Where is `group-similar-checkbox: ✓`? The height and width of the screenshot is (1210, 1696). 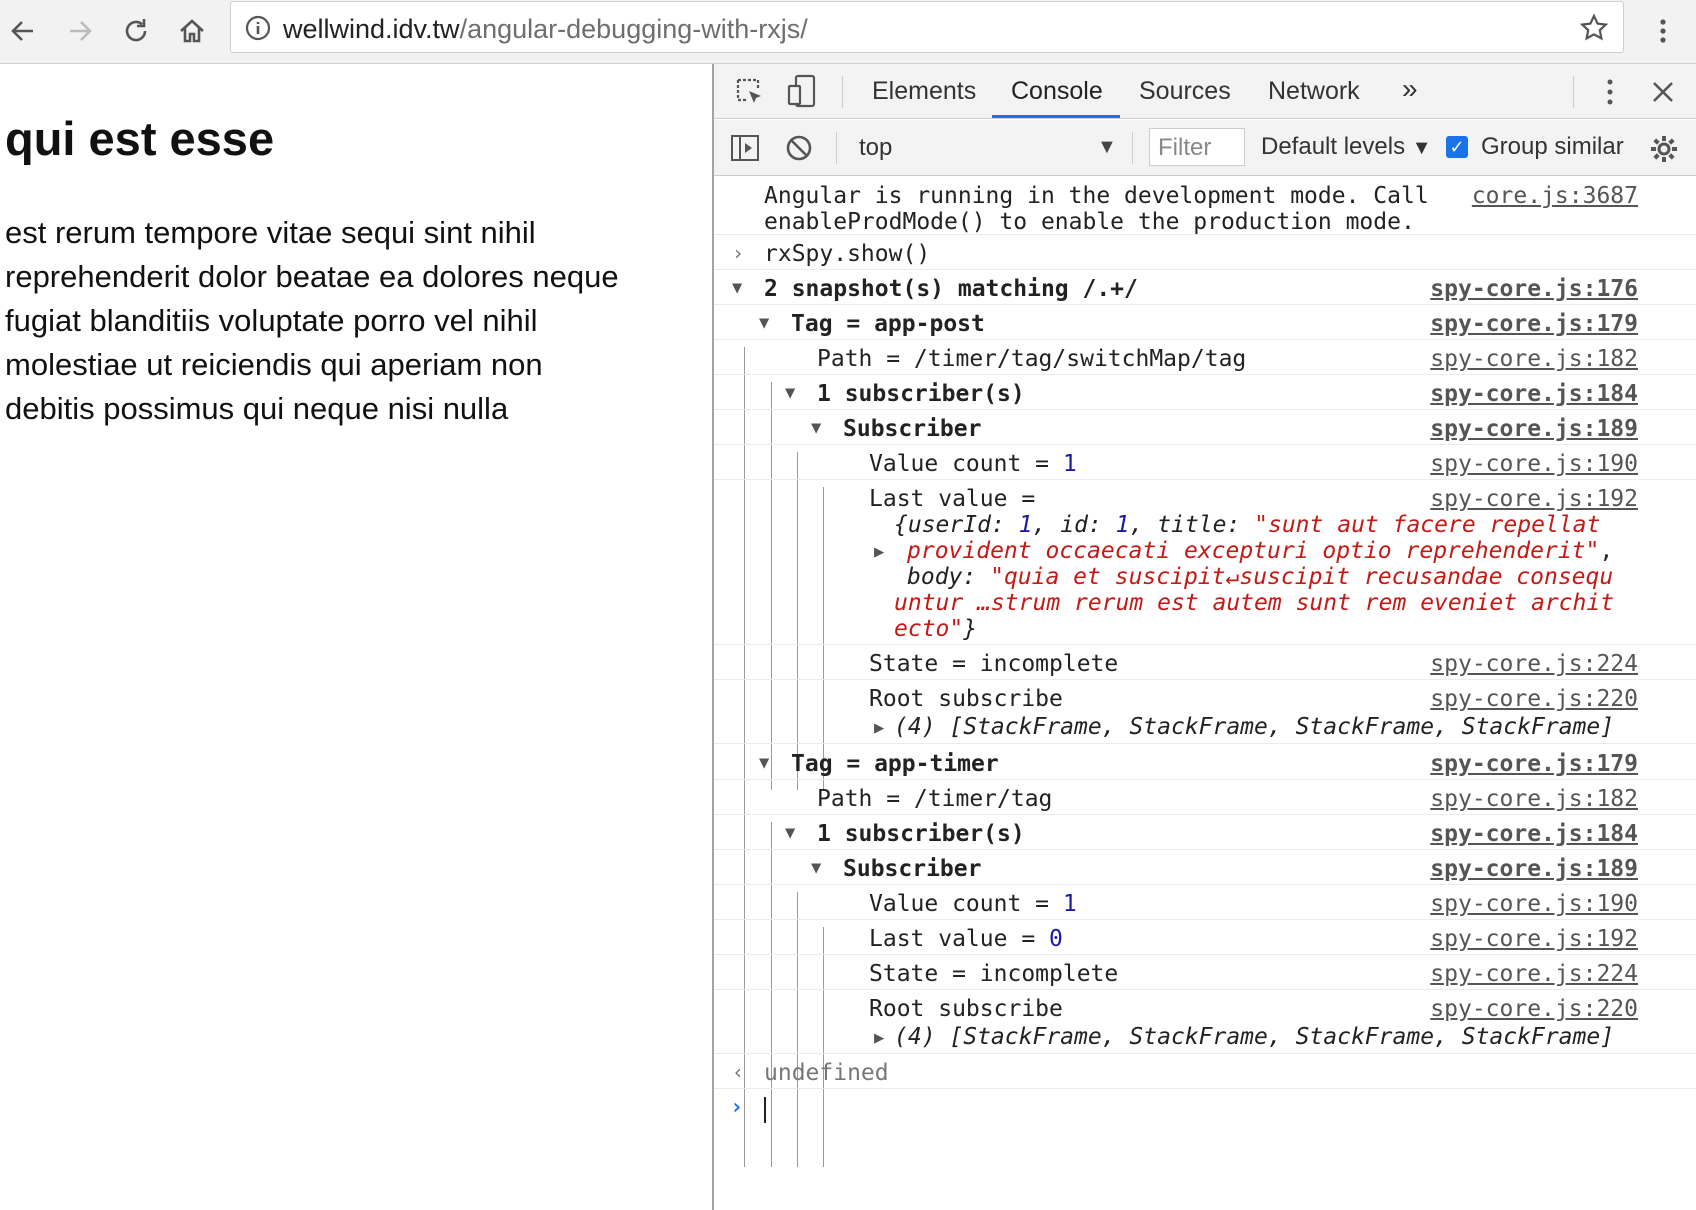 group-similar-checkbox: ✓ is located at coordinates (1457, 147).